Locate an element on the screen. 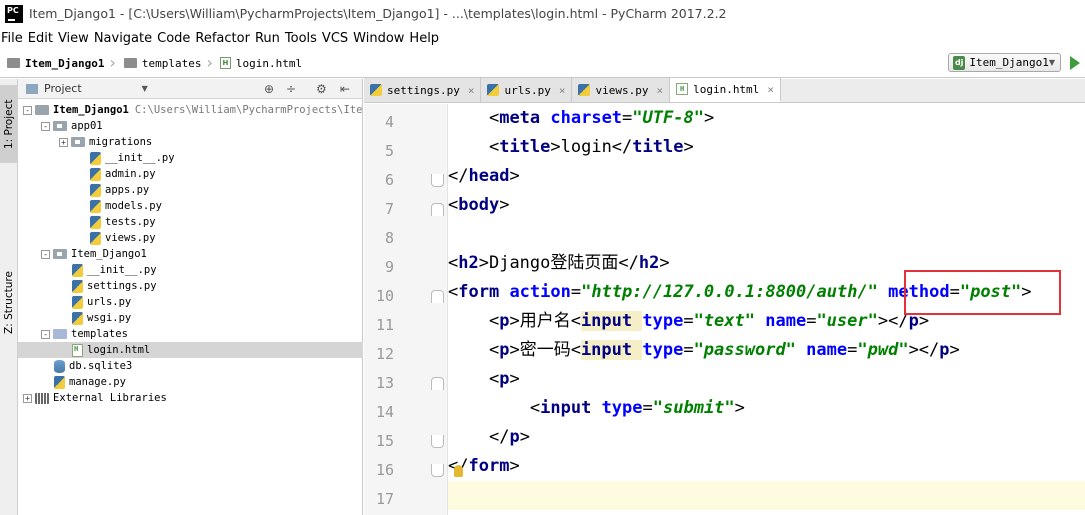 This screenshot has height=515, width=1085. code-token: "user" is located at coordinates (847, 321).